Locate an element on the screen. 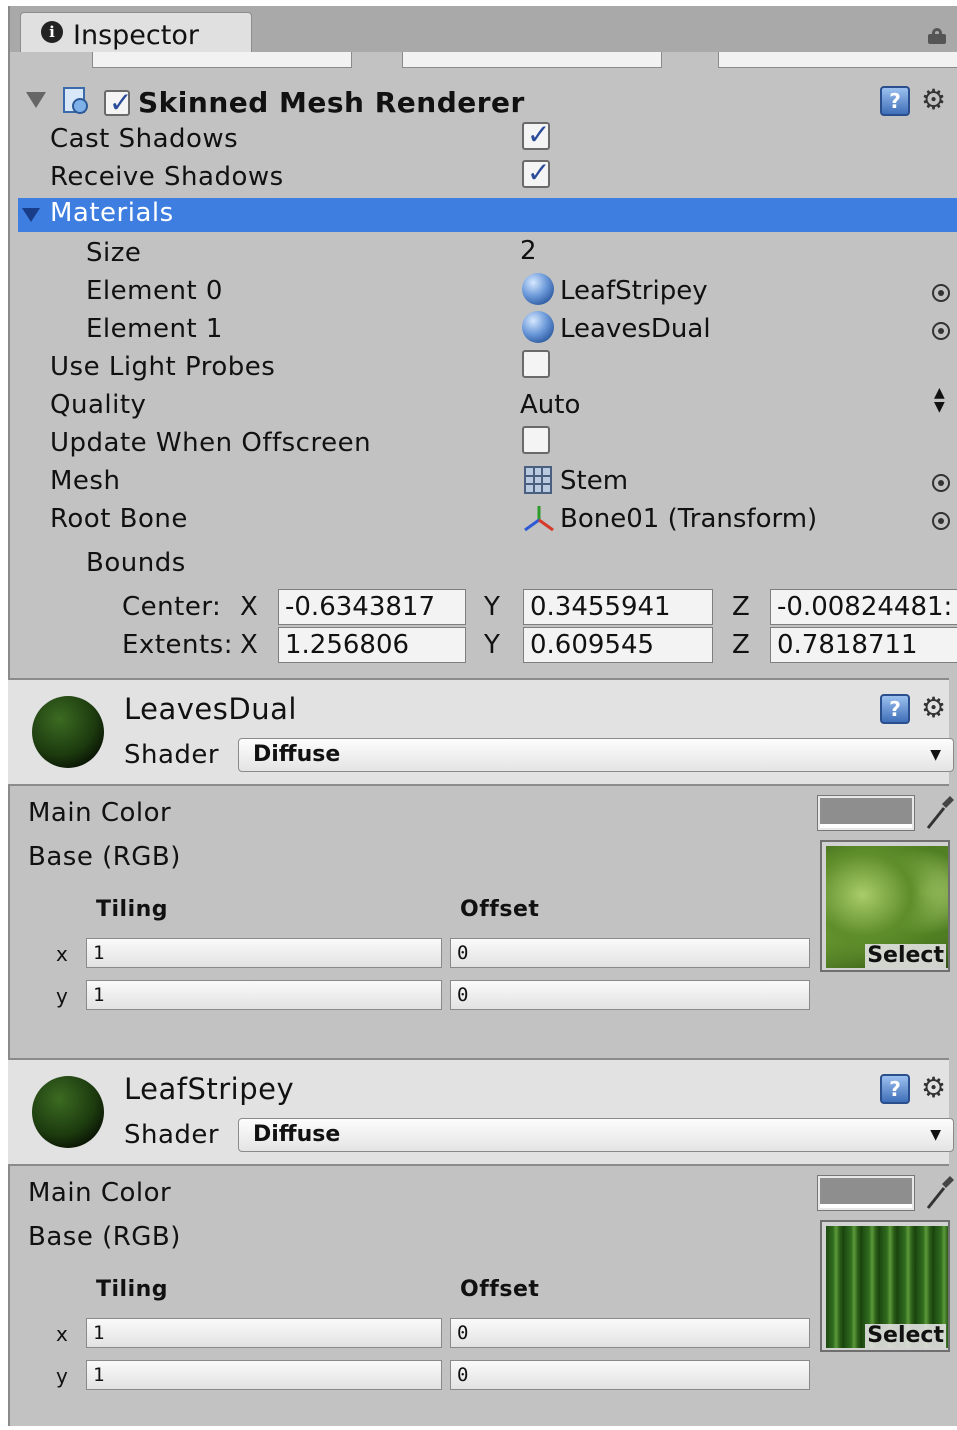 The image size is (957, 1430). root-bone-label: Root Bone is located at coordinates (119, 519).